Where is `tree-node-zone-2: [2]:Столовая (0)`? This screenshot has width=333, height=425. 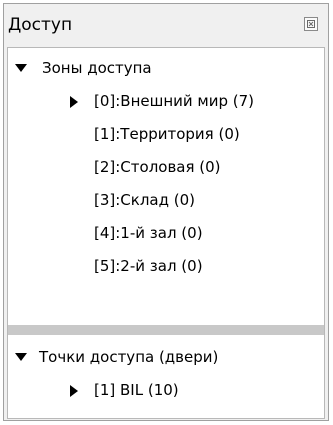 tree-node-zone-2: [2]:Столовая (0) is located at coordinates (204, 167).